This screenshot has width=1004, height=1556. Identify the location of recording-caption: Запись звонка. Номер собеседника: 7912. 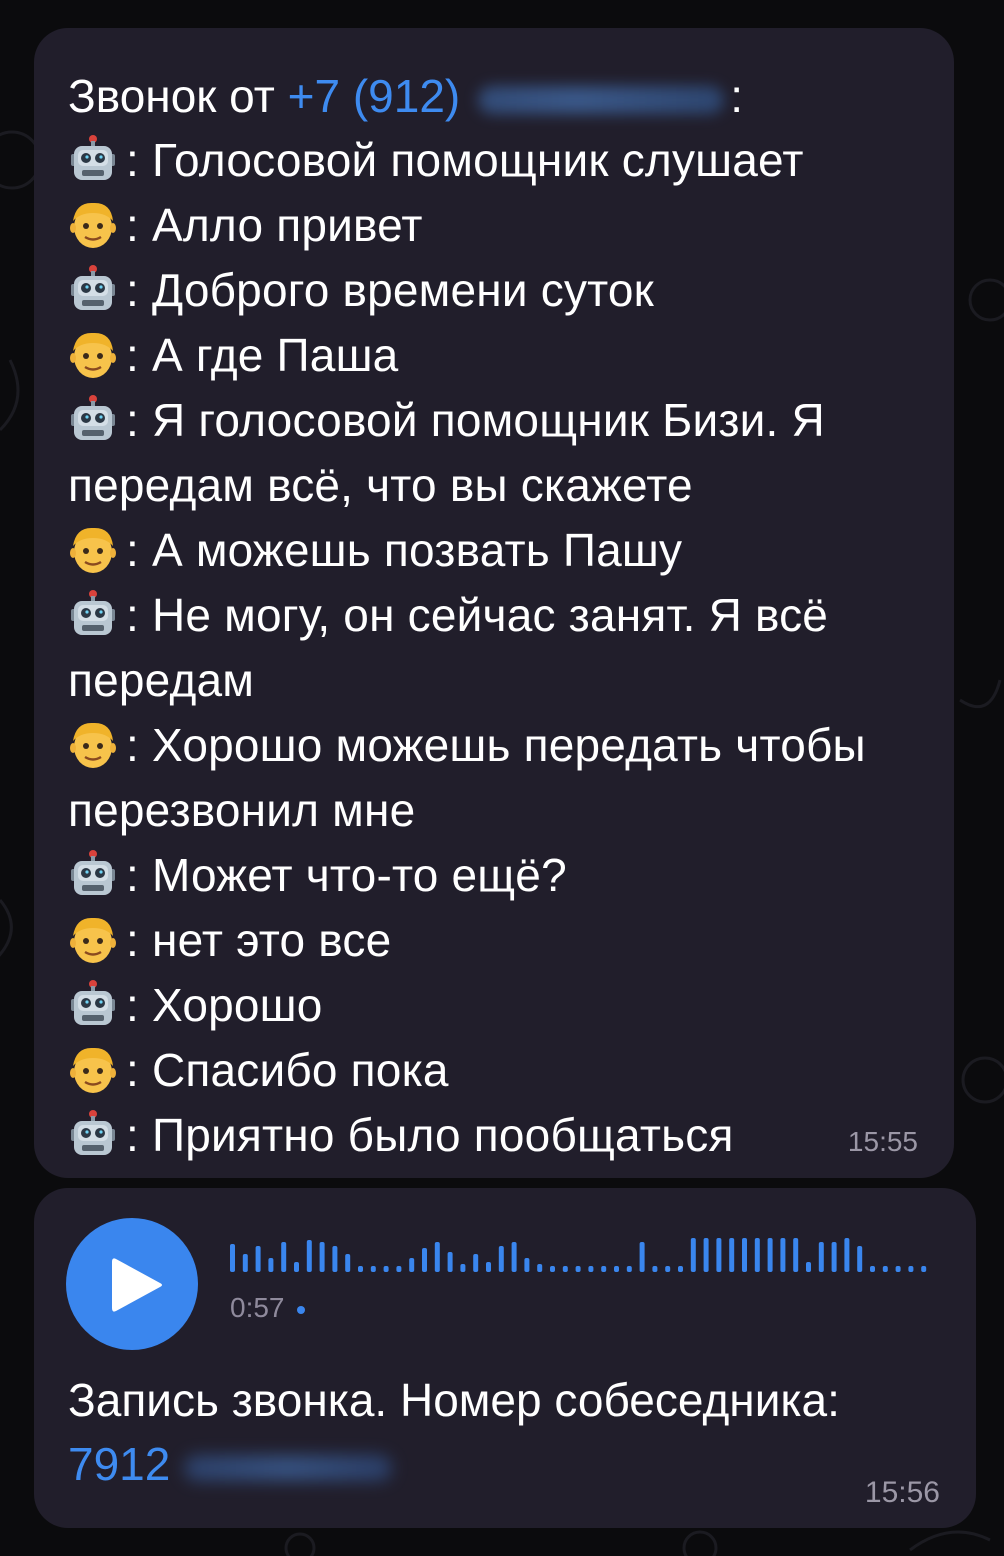
(508, 1432).